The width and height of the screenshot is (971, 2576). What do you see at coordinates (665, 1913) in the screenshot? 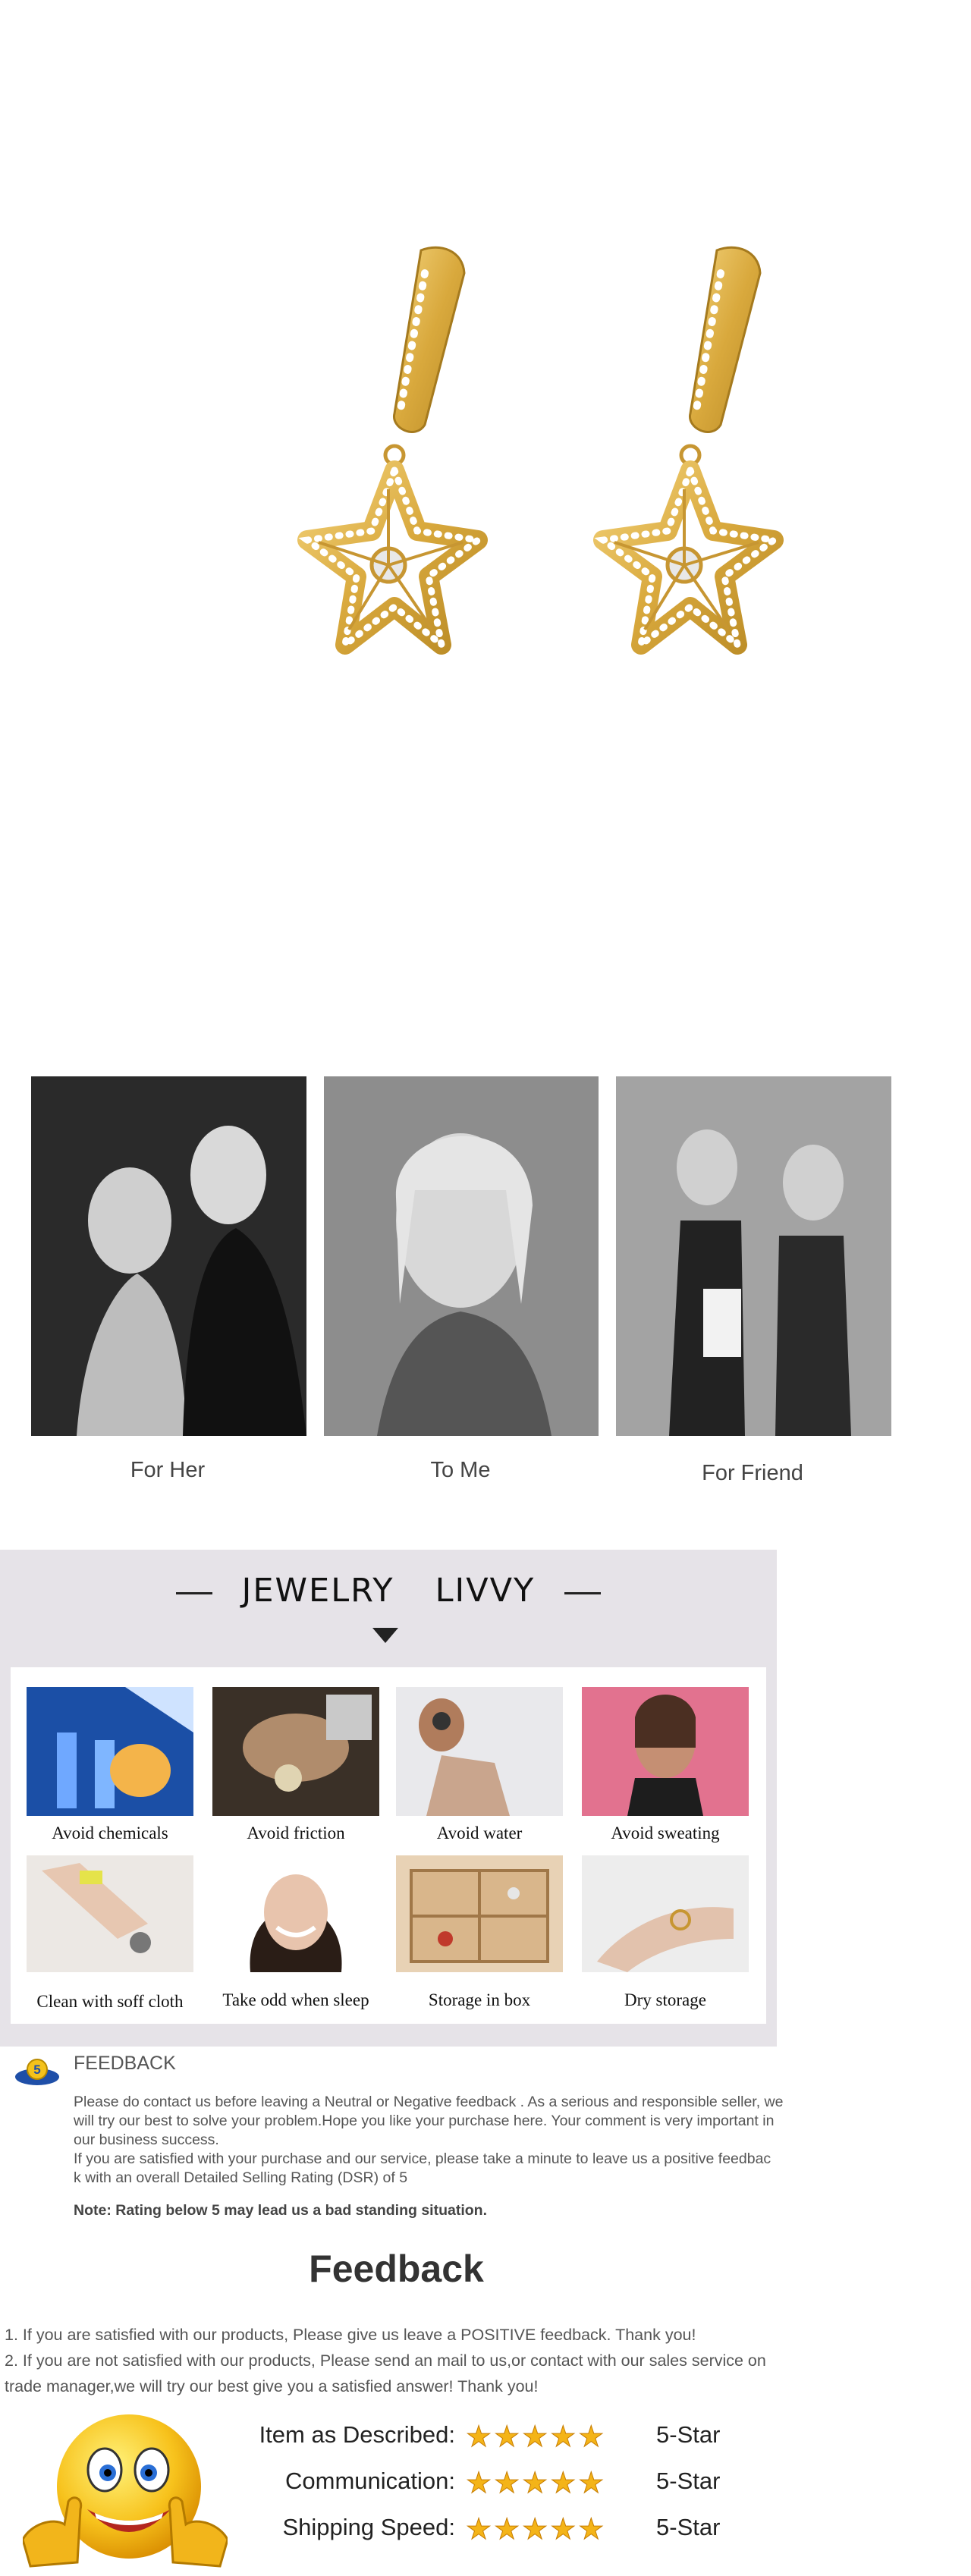
I see `tip-image-dry-storage` at bounding box center [665, 1913].